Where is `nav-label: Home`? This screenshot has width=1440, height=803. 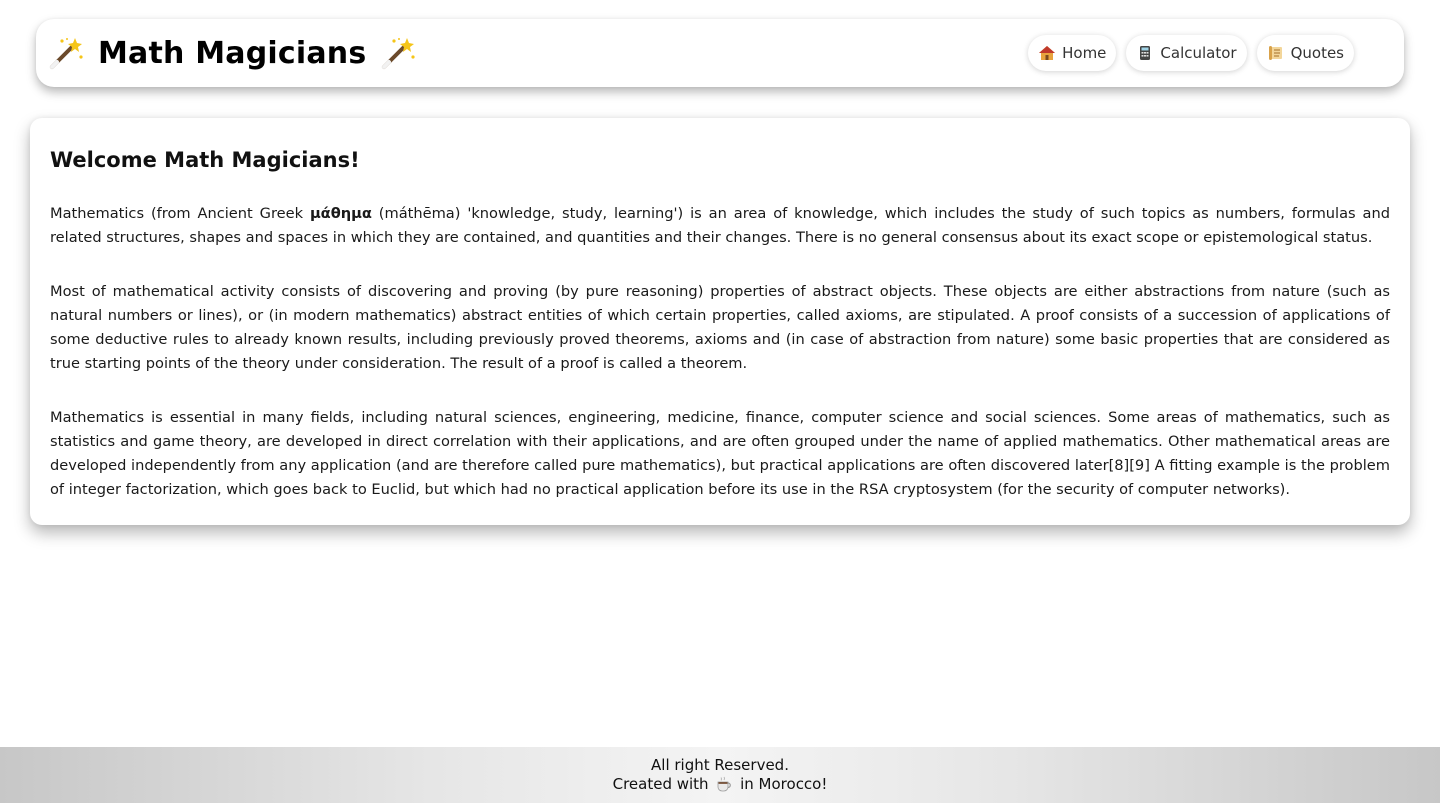
nav-label: Home is located at coordinates (1084, 53).